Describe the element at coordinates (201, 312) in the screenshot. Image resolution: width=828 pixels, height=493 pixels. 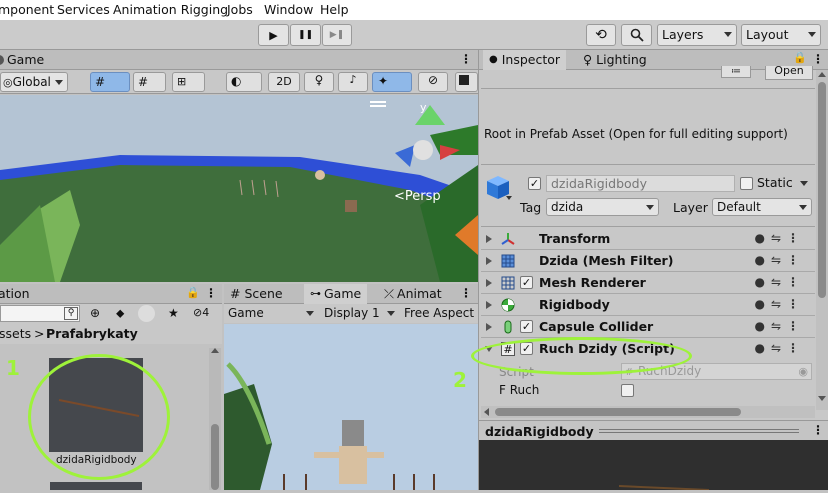
I see `hidden-count-badge: ⊘4` at that location.